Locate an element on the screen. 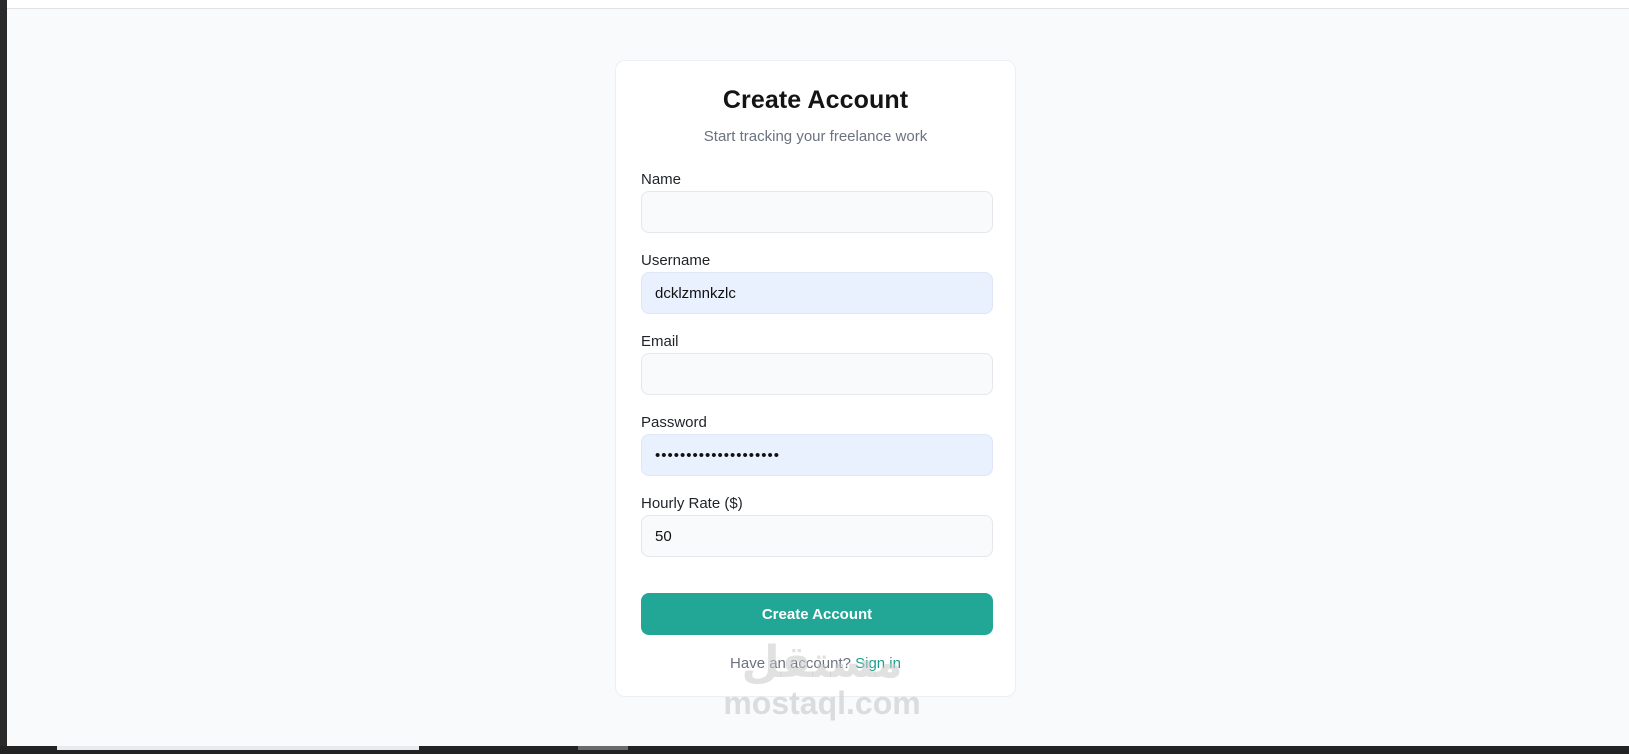  name-label: Name is located at coordinates (661, 179).